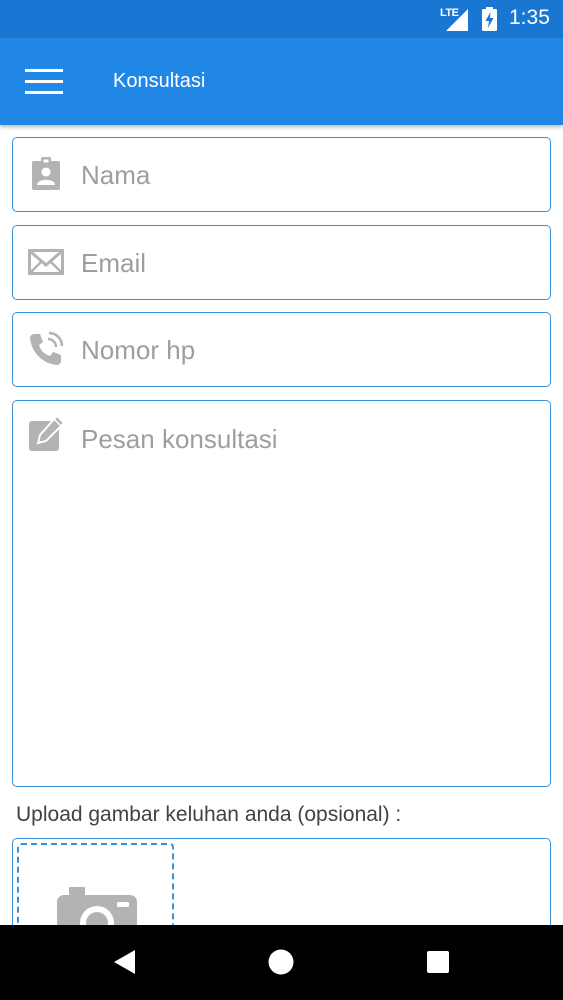  I want to click on signal-icon, so click(457, 20).